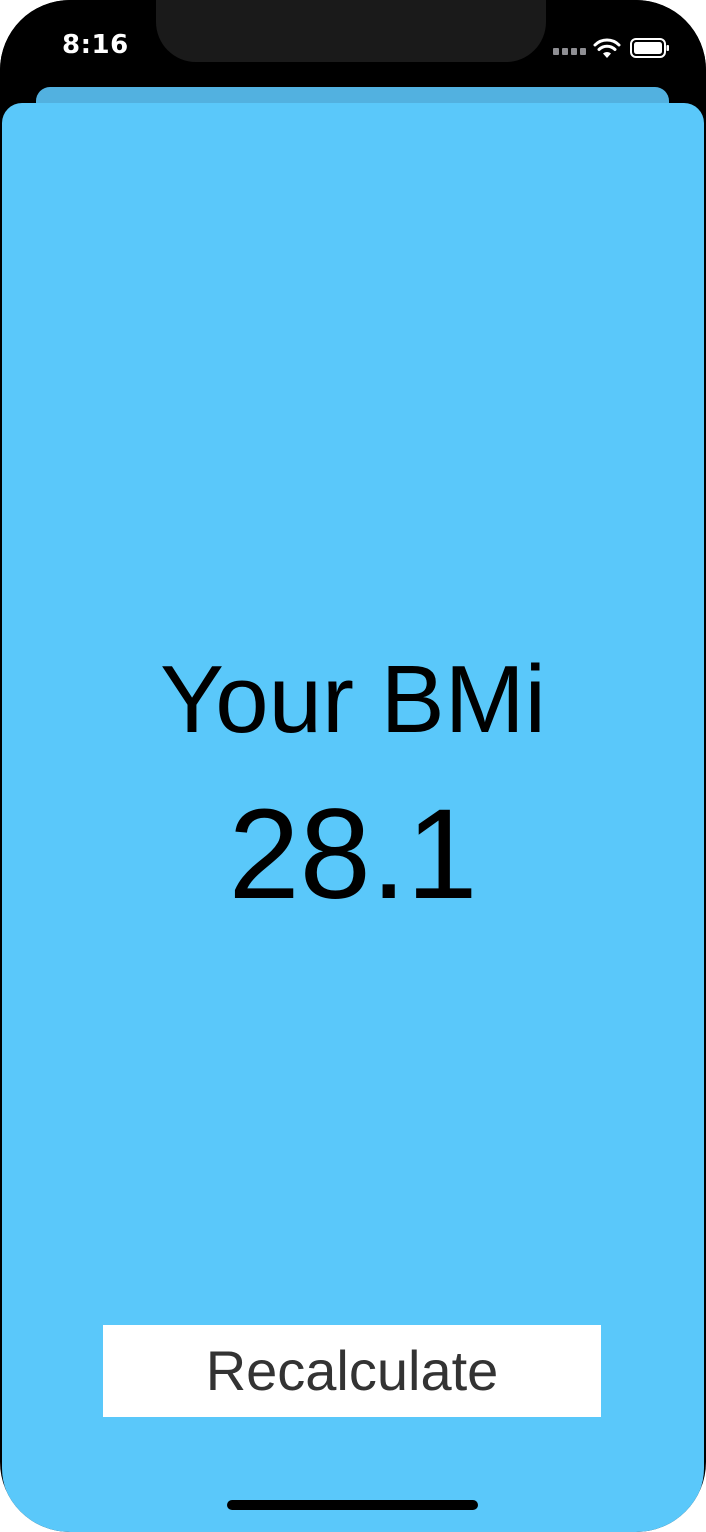 This screenshot has height=1532, width=706. What do you see at coordinates (352, 1505) in the screenshot?
I see `home-indicator` at bounding box center [352, 1505].